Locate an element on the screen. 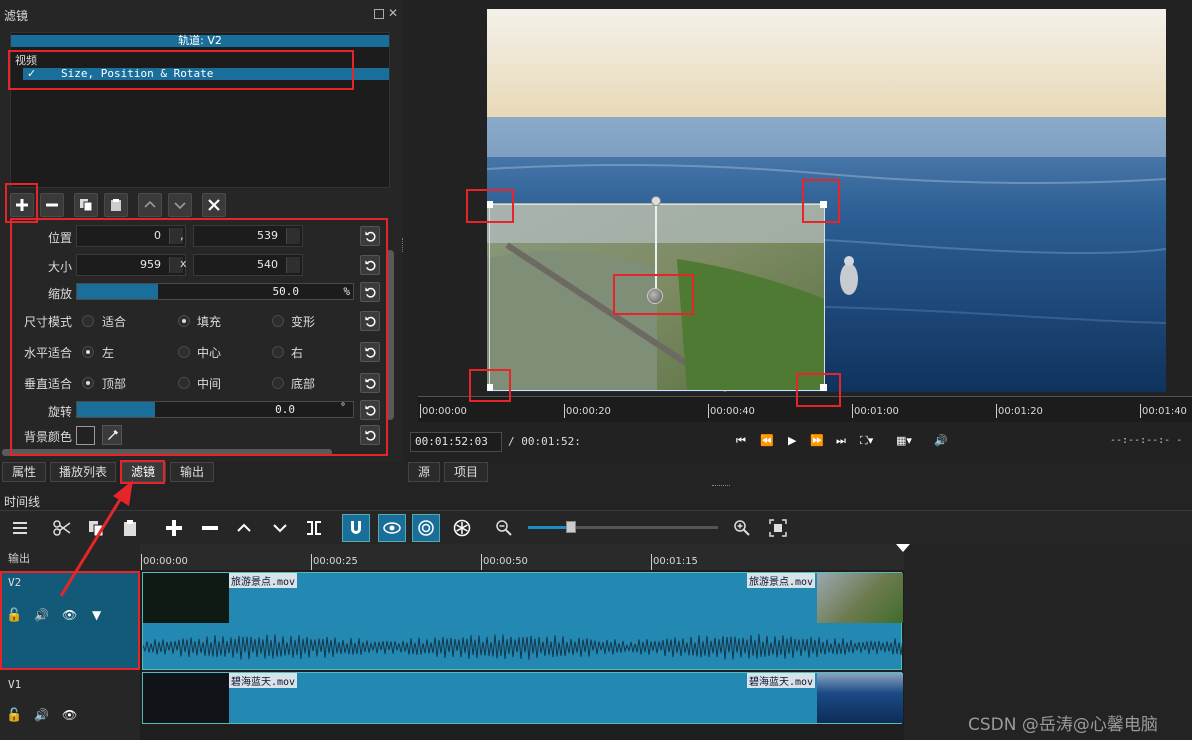 The height and width of the screenshot is (740, 1192). filter-item-label: Size, Position & Rotate is located at coordinates (137, 73).